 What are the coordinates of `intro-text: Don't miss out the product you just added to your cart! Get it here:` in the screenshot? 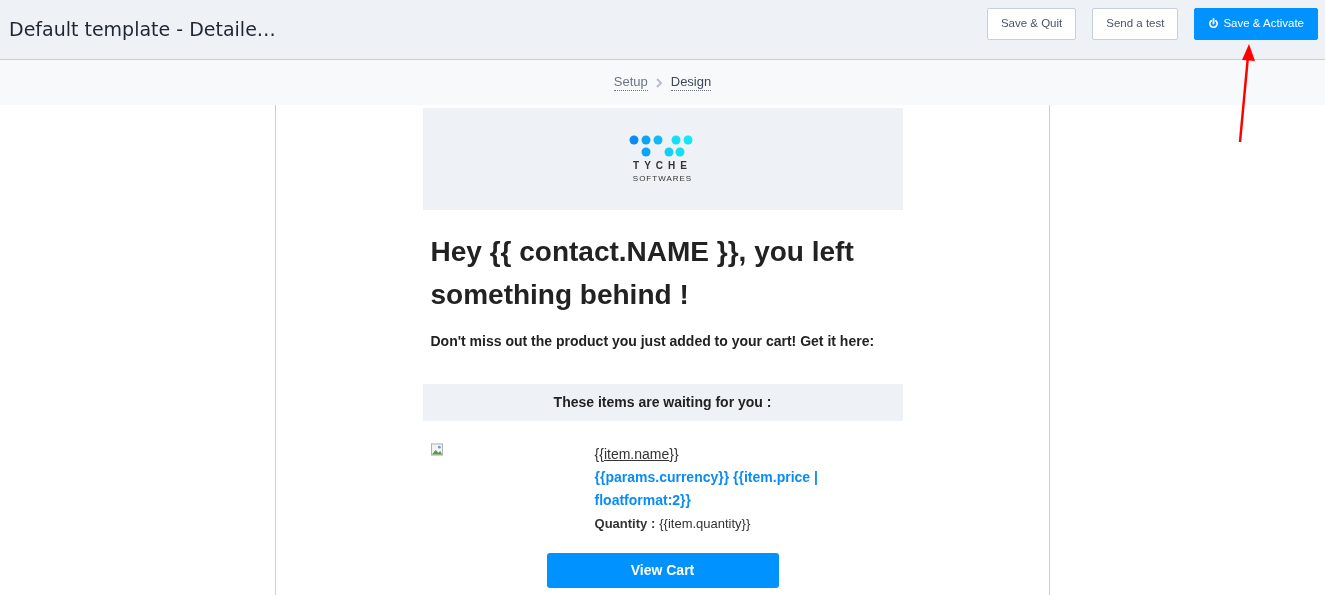 It's located at (652, 341).